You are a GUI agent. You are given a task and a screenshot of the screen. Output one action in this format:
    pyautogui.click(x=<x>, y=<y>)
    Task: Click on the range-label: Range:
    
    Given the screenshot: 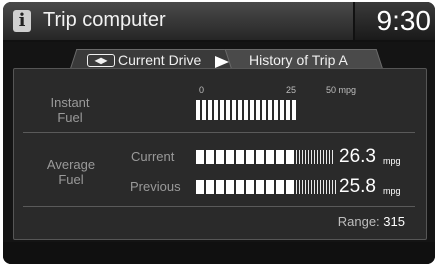 What is the action you would take?
    pyautogui.click(x=358, y=221)
    